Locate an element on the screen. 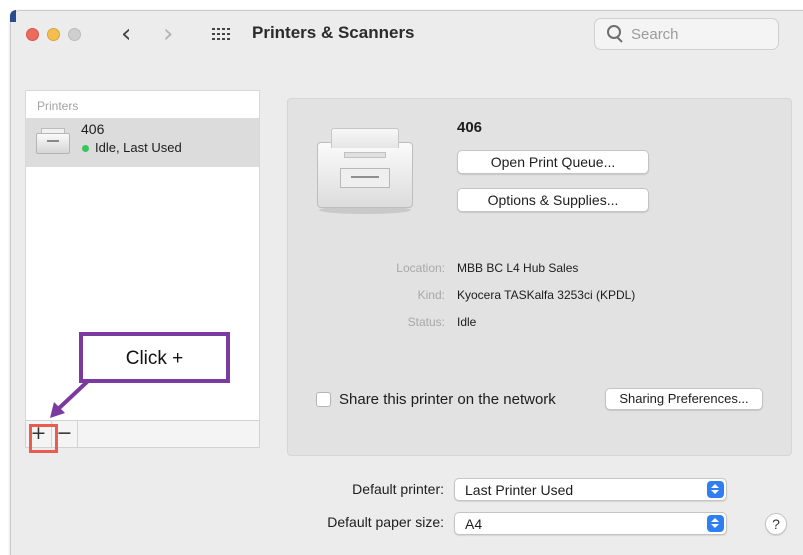 Image resolution: width=803 pixels, height=555 pixels. add-button-highlight is located at coordinates (43, 438).